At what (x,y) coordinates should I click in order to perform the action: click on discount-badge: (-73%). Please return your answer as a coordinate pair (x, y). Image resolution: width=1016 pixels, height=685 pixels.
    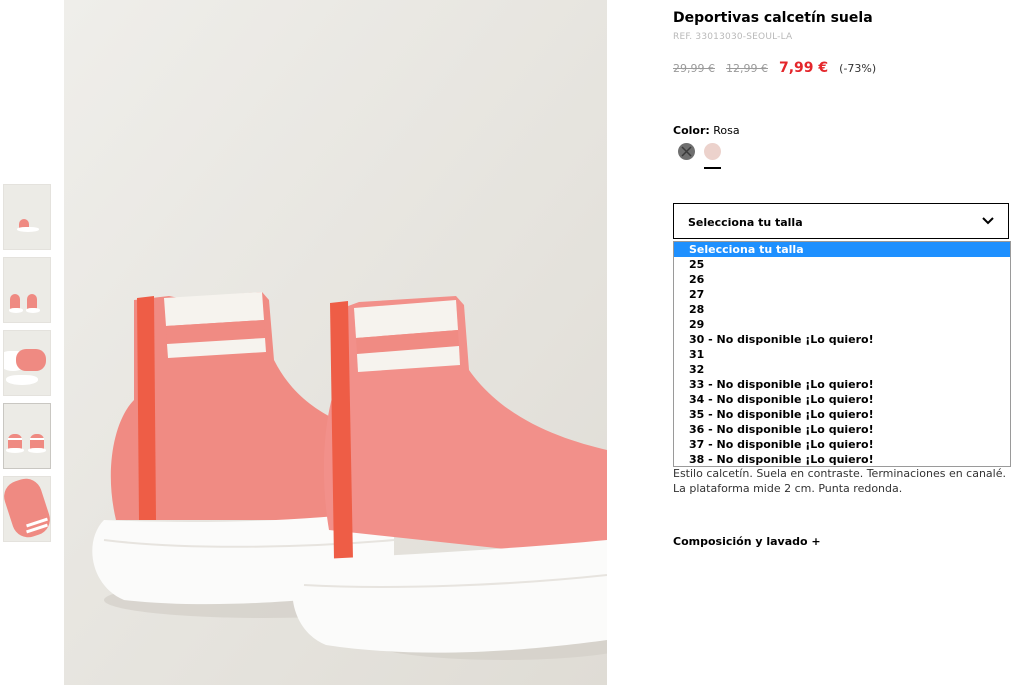
    Looking at the image, I should click on (858, 68).